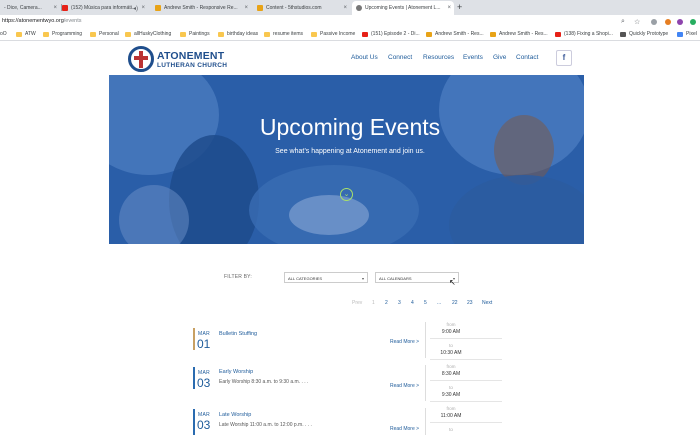 The height and width of the screenshot is (435, 700). Describe the element at coordinates (333, 34) in the screenshot. I see `bookmark-folder: Passive Income` at that location.